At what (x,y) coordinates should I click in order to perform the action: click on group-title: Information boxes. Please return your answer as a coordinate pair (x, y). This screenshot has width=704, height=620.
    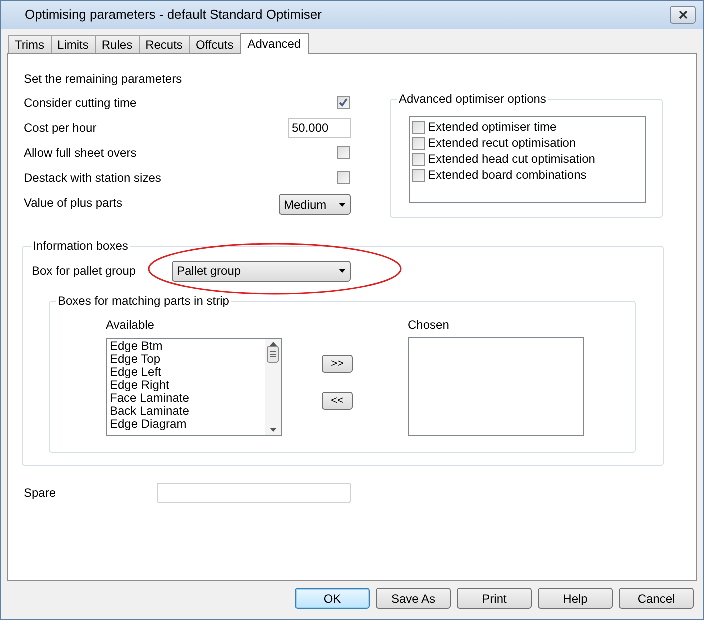
    Looking at the image, I should click on (80, 246).